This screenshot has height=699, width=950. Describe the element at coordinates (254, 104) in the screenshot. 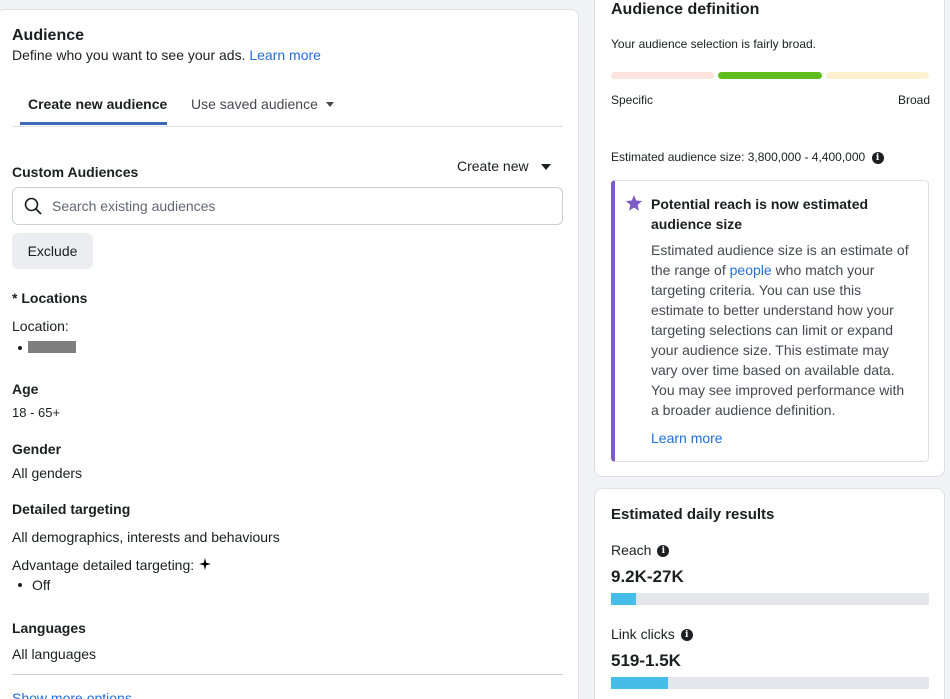

I see `tab-use-saved-audience-label: Use saved audience` at that location.